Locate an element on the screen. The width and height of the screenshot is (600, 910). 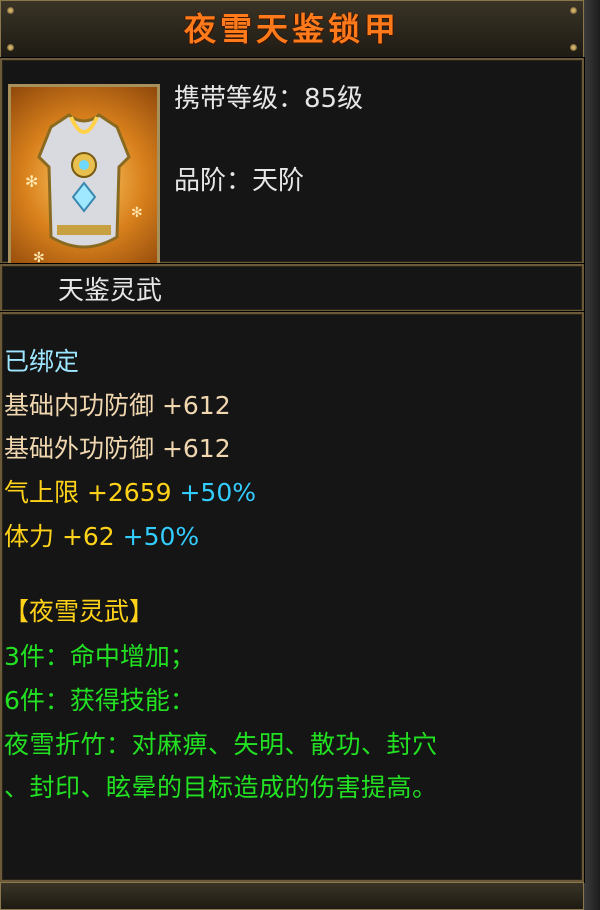
set-bonus-6: 6件：获得技能： is located at coordinates (99, 700).